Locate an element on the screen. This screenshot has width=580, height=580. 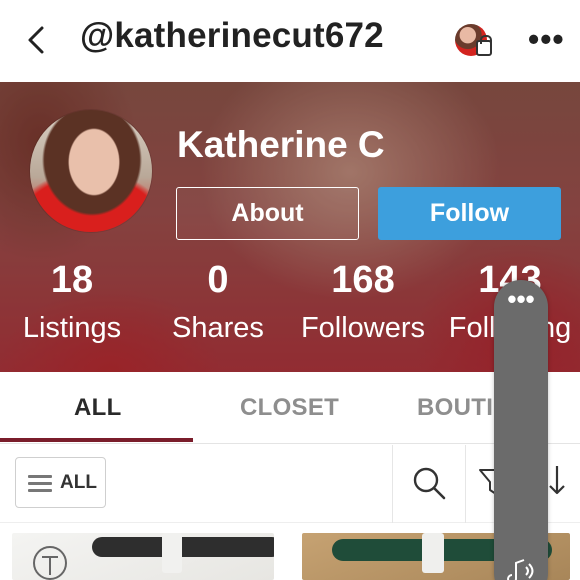
sort-icon is located at coordinates (557, 480).